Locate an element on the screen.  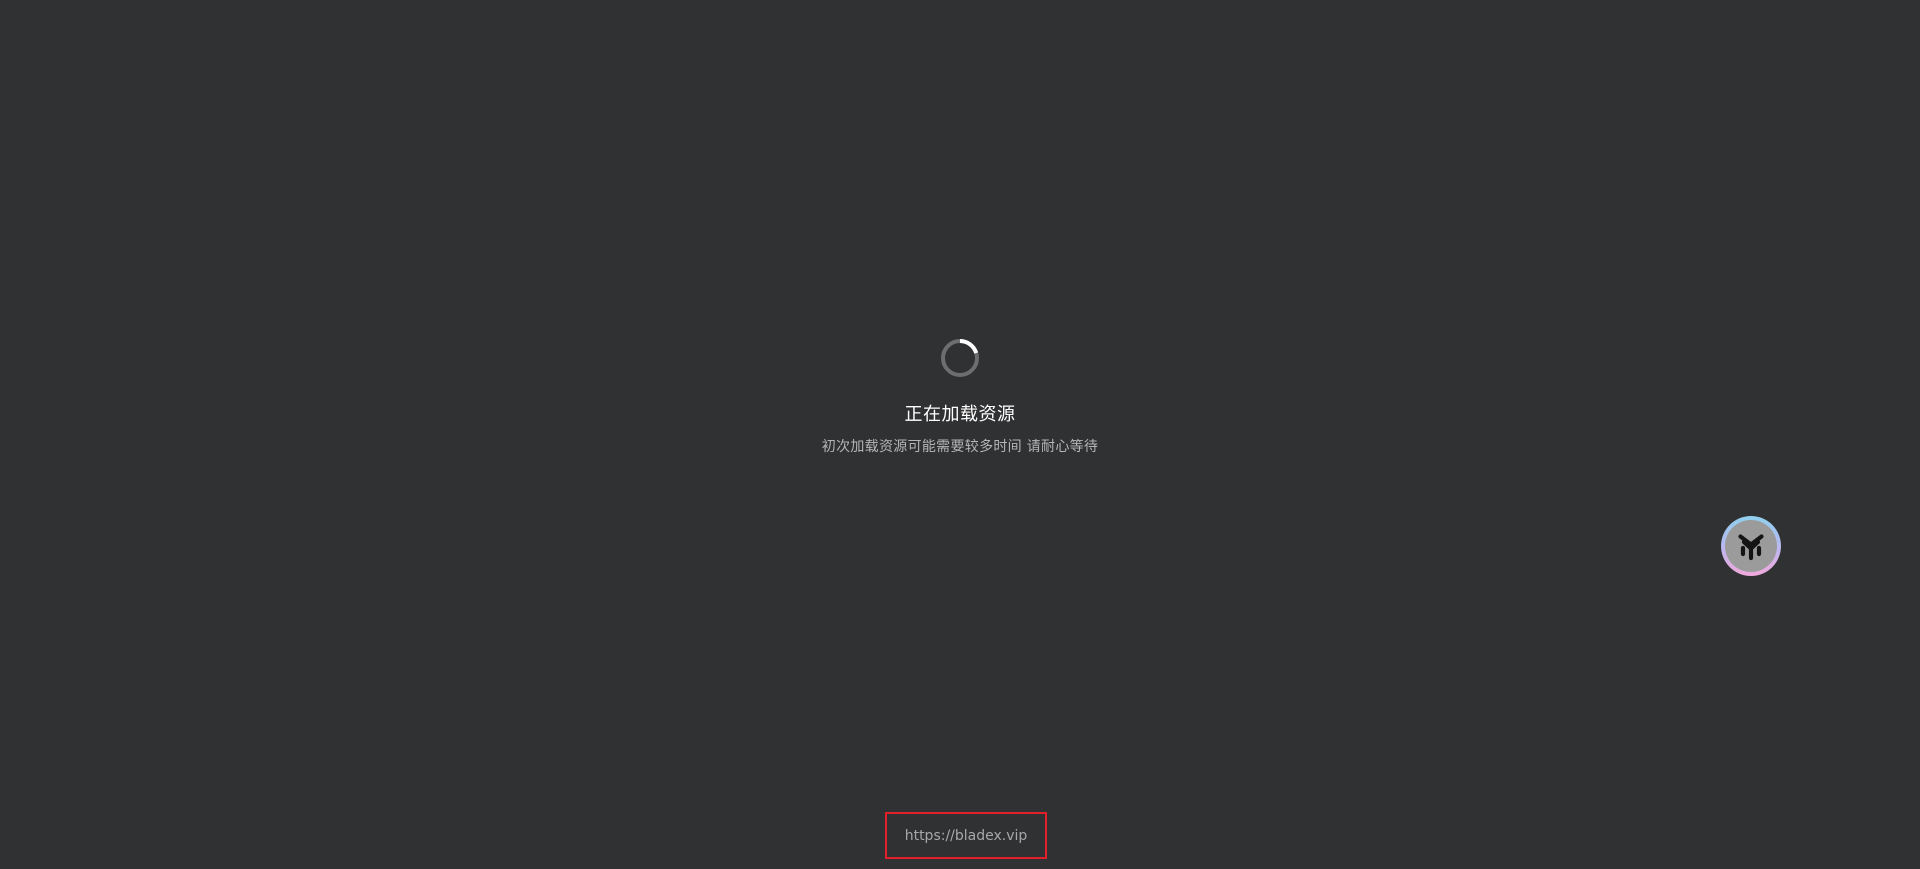
loading-subtitle: 初次加载资源可能需要较多时间 请耐心等待 is located at coordinates (960, 447).